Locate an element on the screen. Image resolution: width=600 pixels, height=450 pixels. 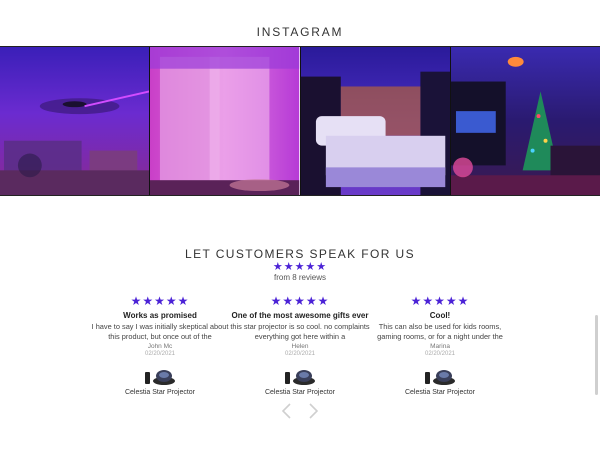
instagram-photo-white-bed is located at coordinates (375, 121).